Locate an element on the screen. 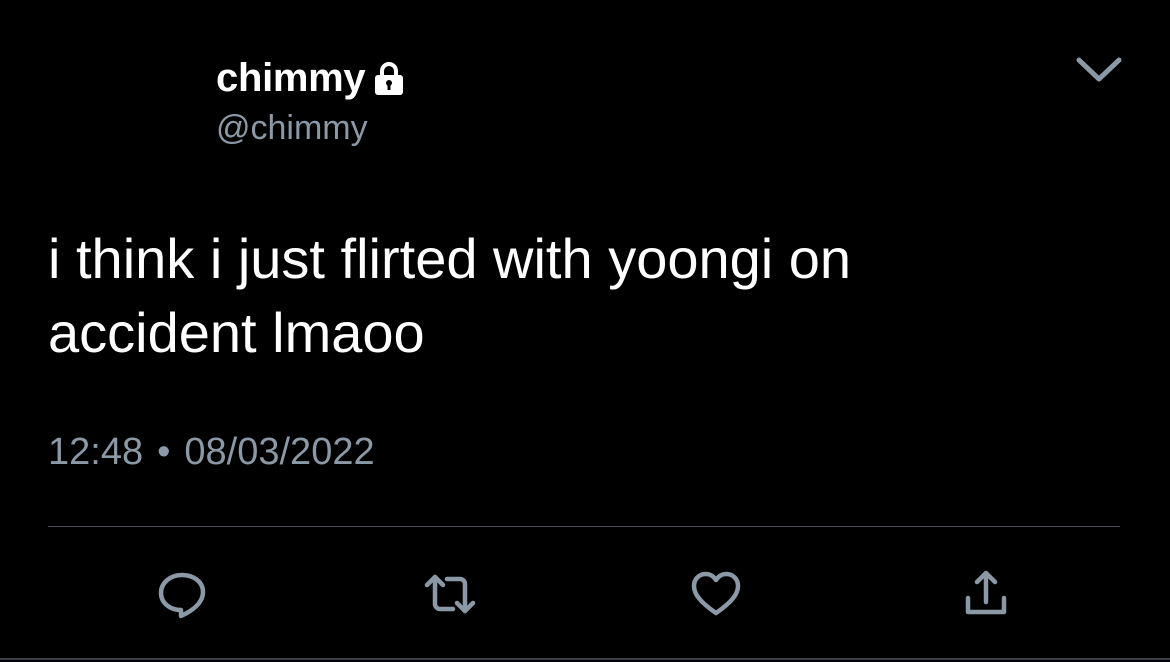 This screenshot has height=662, width=1170. divider is located at coordinates (584, 526).